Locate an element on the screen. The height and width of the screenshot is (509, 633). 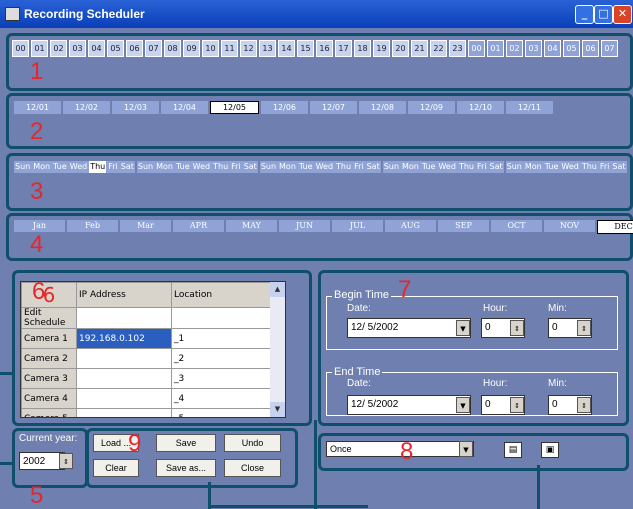
hour-cell: 01 is located at coordinates (39, 48).